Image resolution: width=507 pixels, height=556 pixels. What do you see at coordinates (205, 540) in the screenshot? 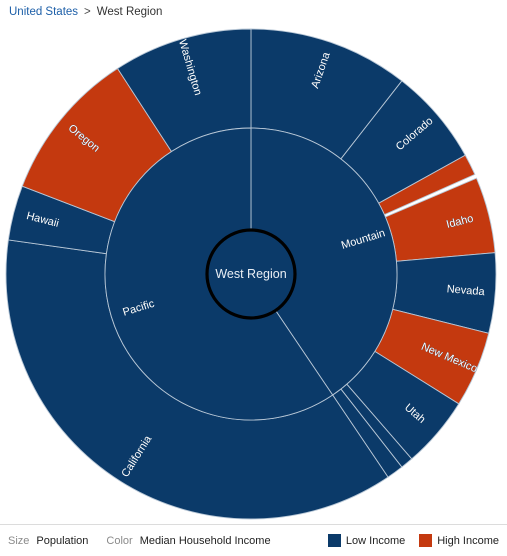
I see `color-encoding-value: Median Household Income` at bounding box center [205, 540].